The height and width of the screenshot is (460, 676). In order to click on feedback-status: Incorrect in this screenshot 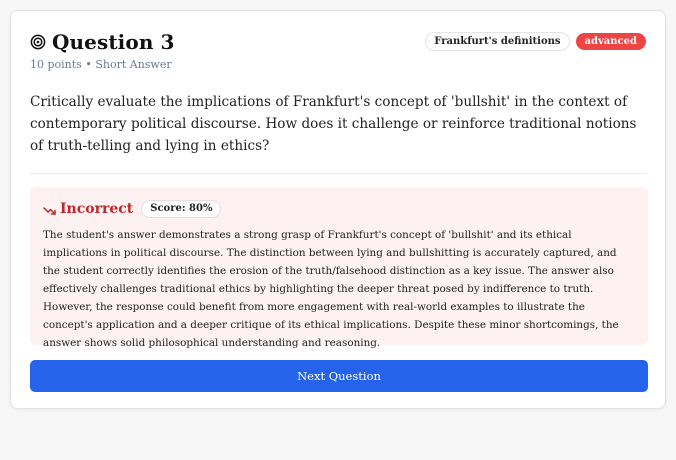, I will do `click(97, 209)`.